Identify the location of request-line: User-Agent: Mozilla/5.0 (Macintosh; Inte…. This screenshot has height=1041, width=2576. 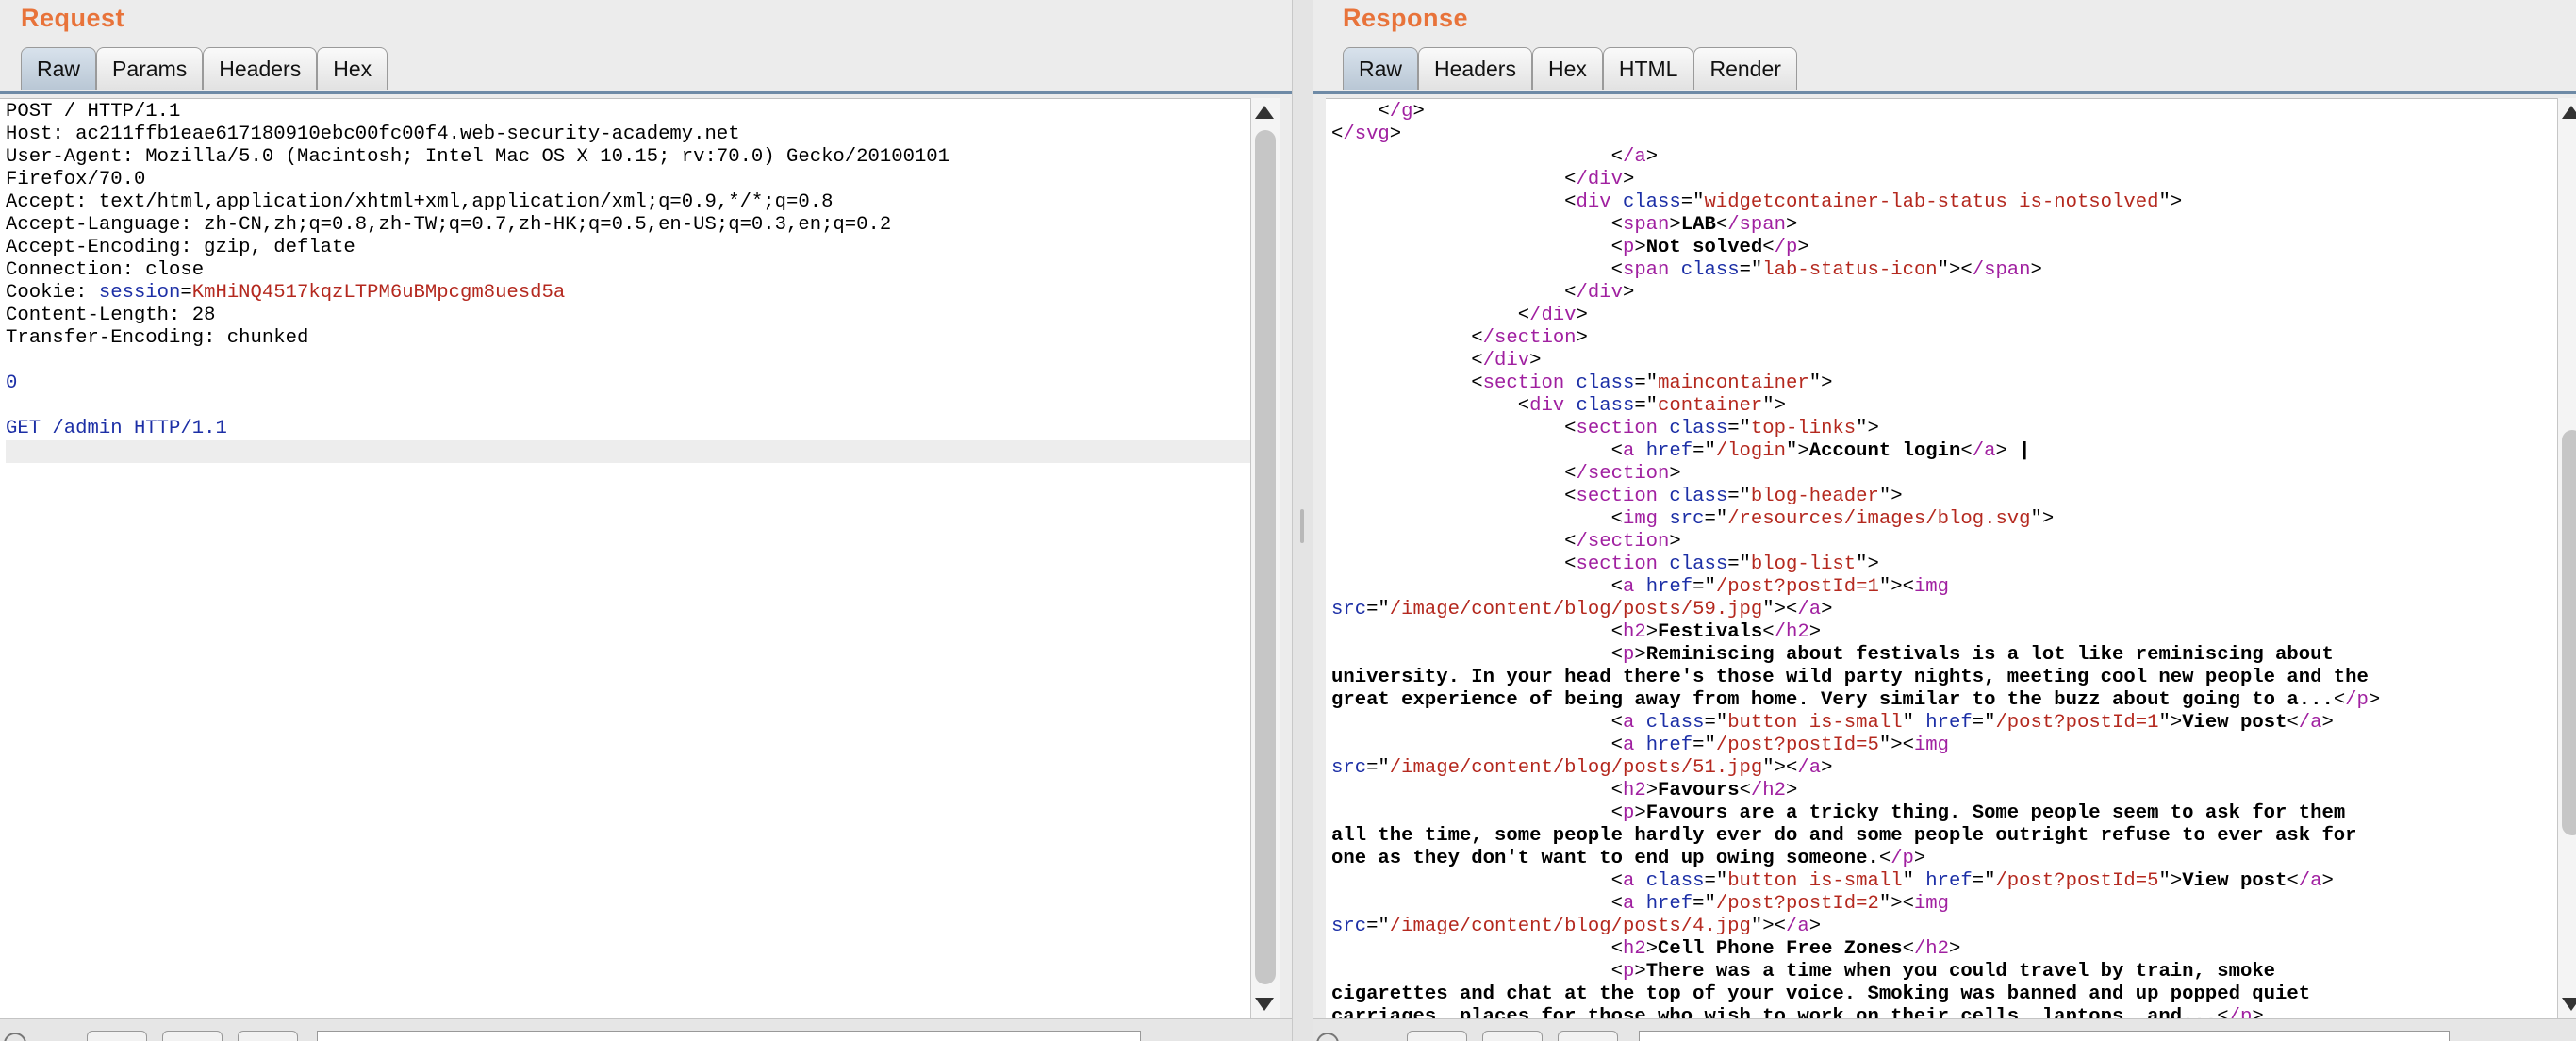
(478, 157).